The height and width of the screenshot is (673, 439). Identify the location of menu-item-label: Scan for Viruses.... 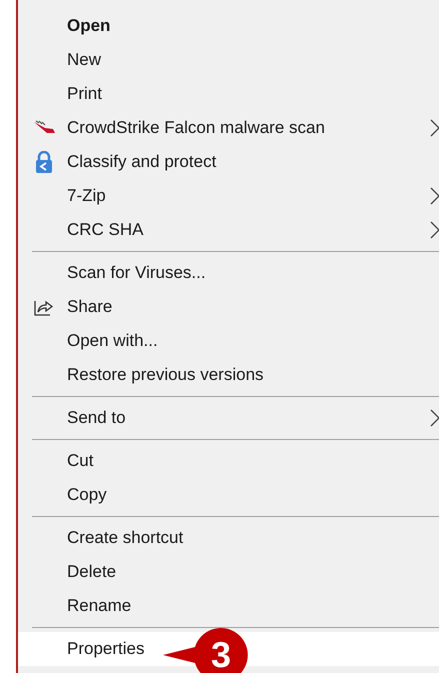
(136, 273).